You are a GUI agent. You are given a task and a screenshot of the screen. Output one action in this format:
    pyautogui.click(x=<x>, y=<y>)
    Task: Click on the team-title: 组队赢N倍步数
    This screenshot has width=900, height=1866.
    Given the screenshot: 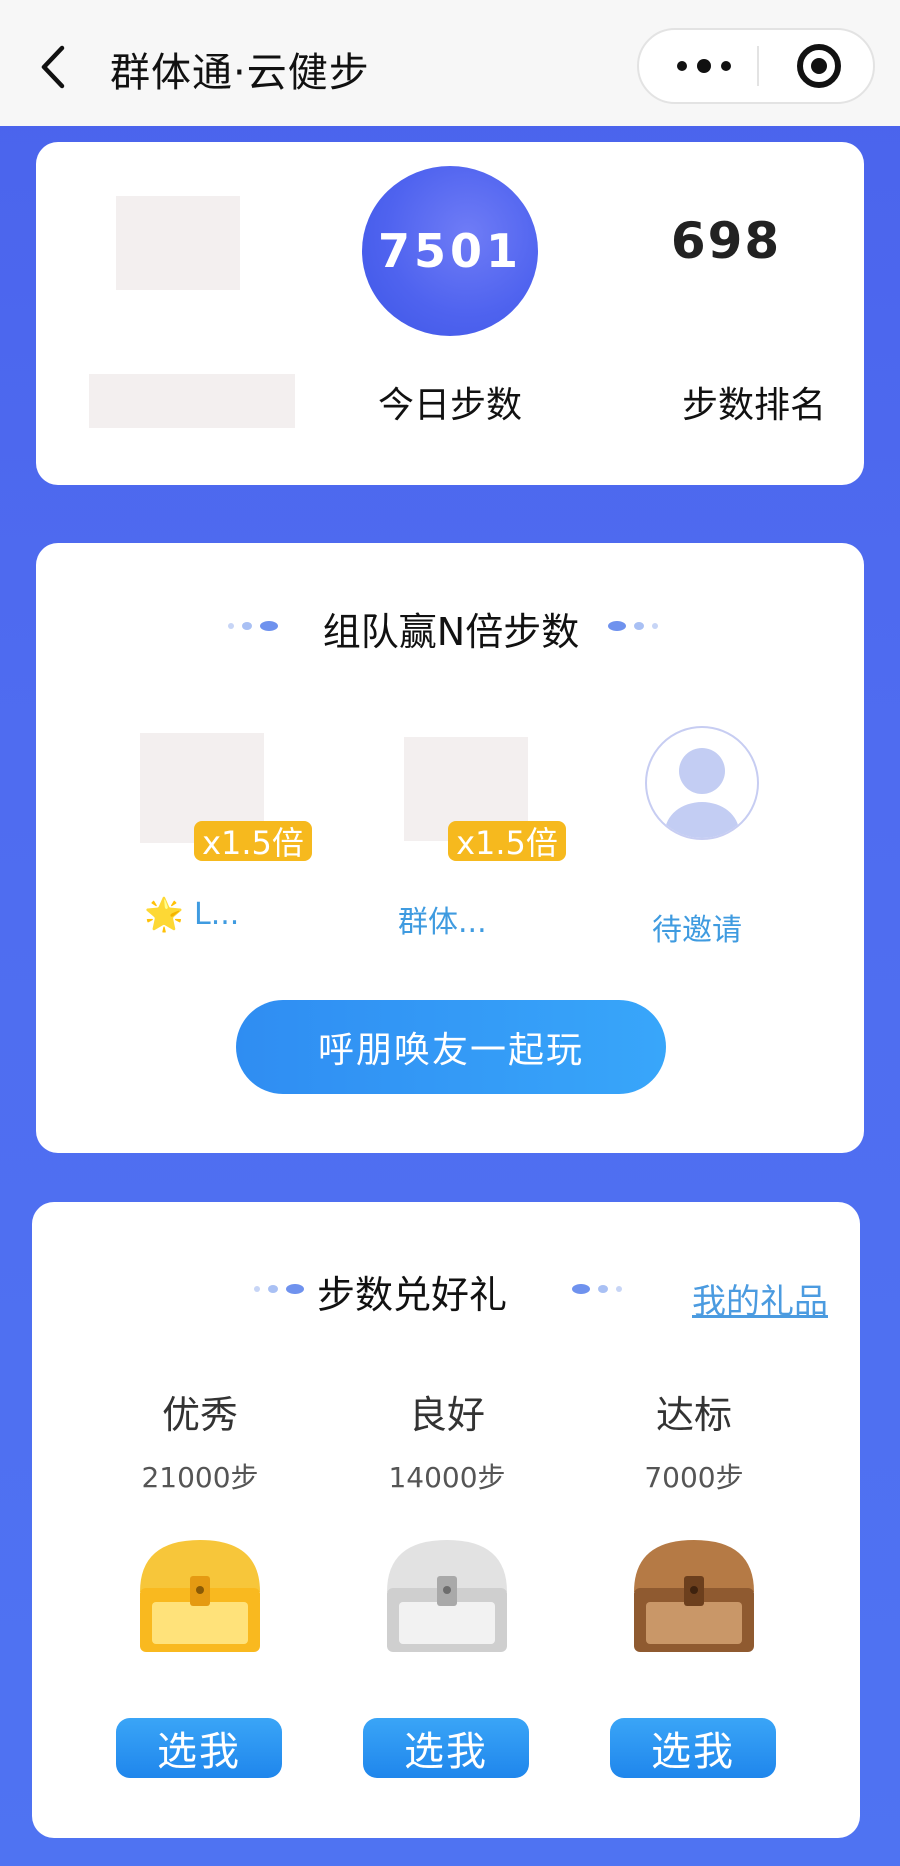 What is the action you would take?
    pyautogui.click(x=451, y=632)
    